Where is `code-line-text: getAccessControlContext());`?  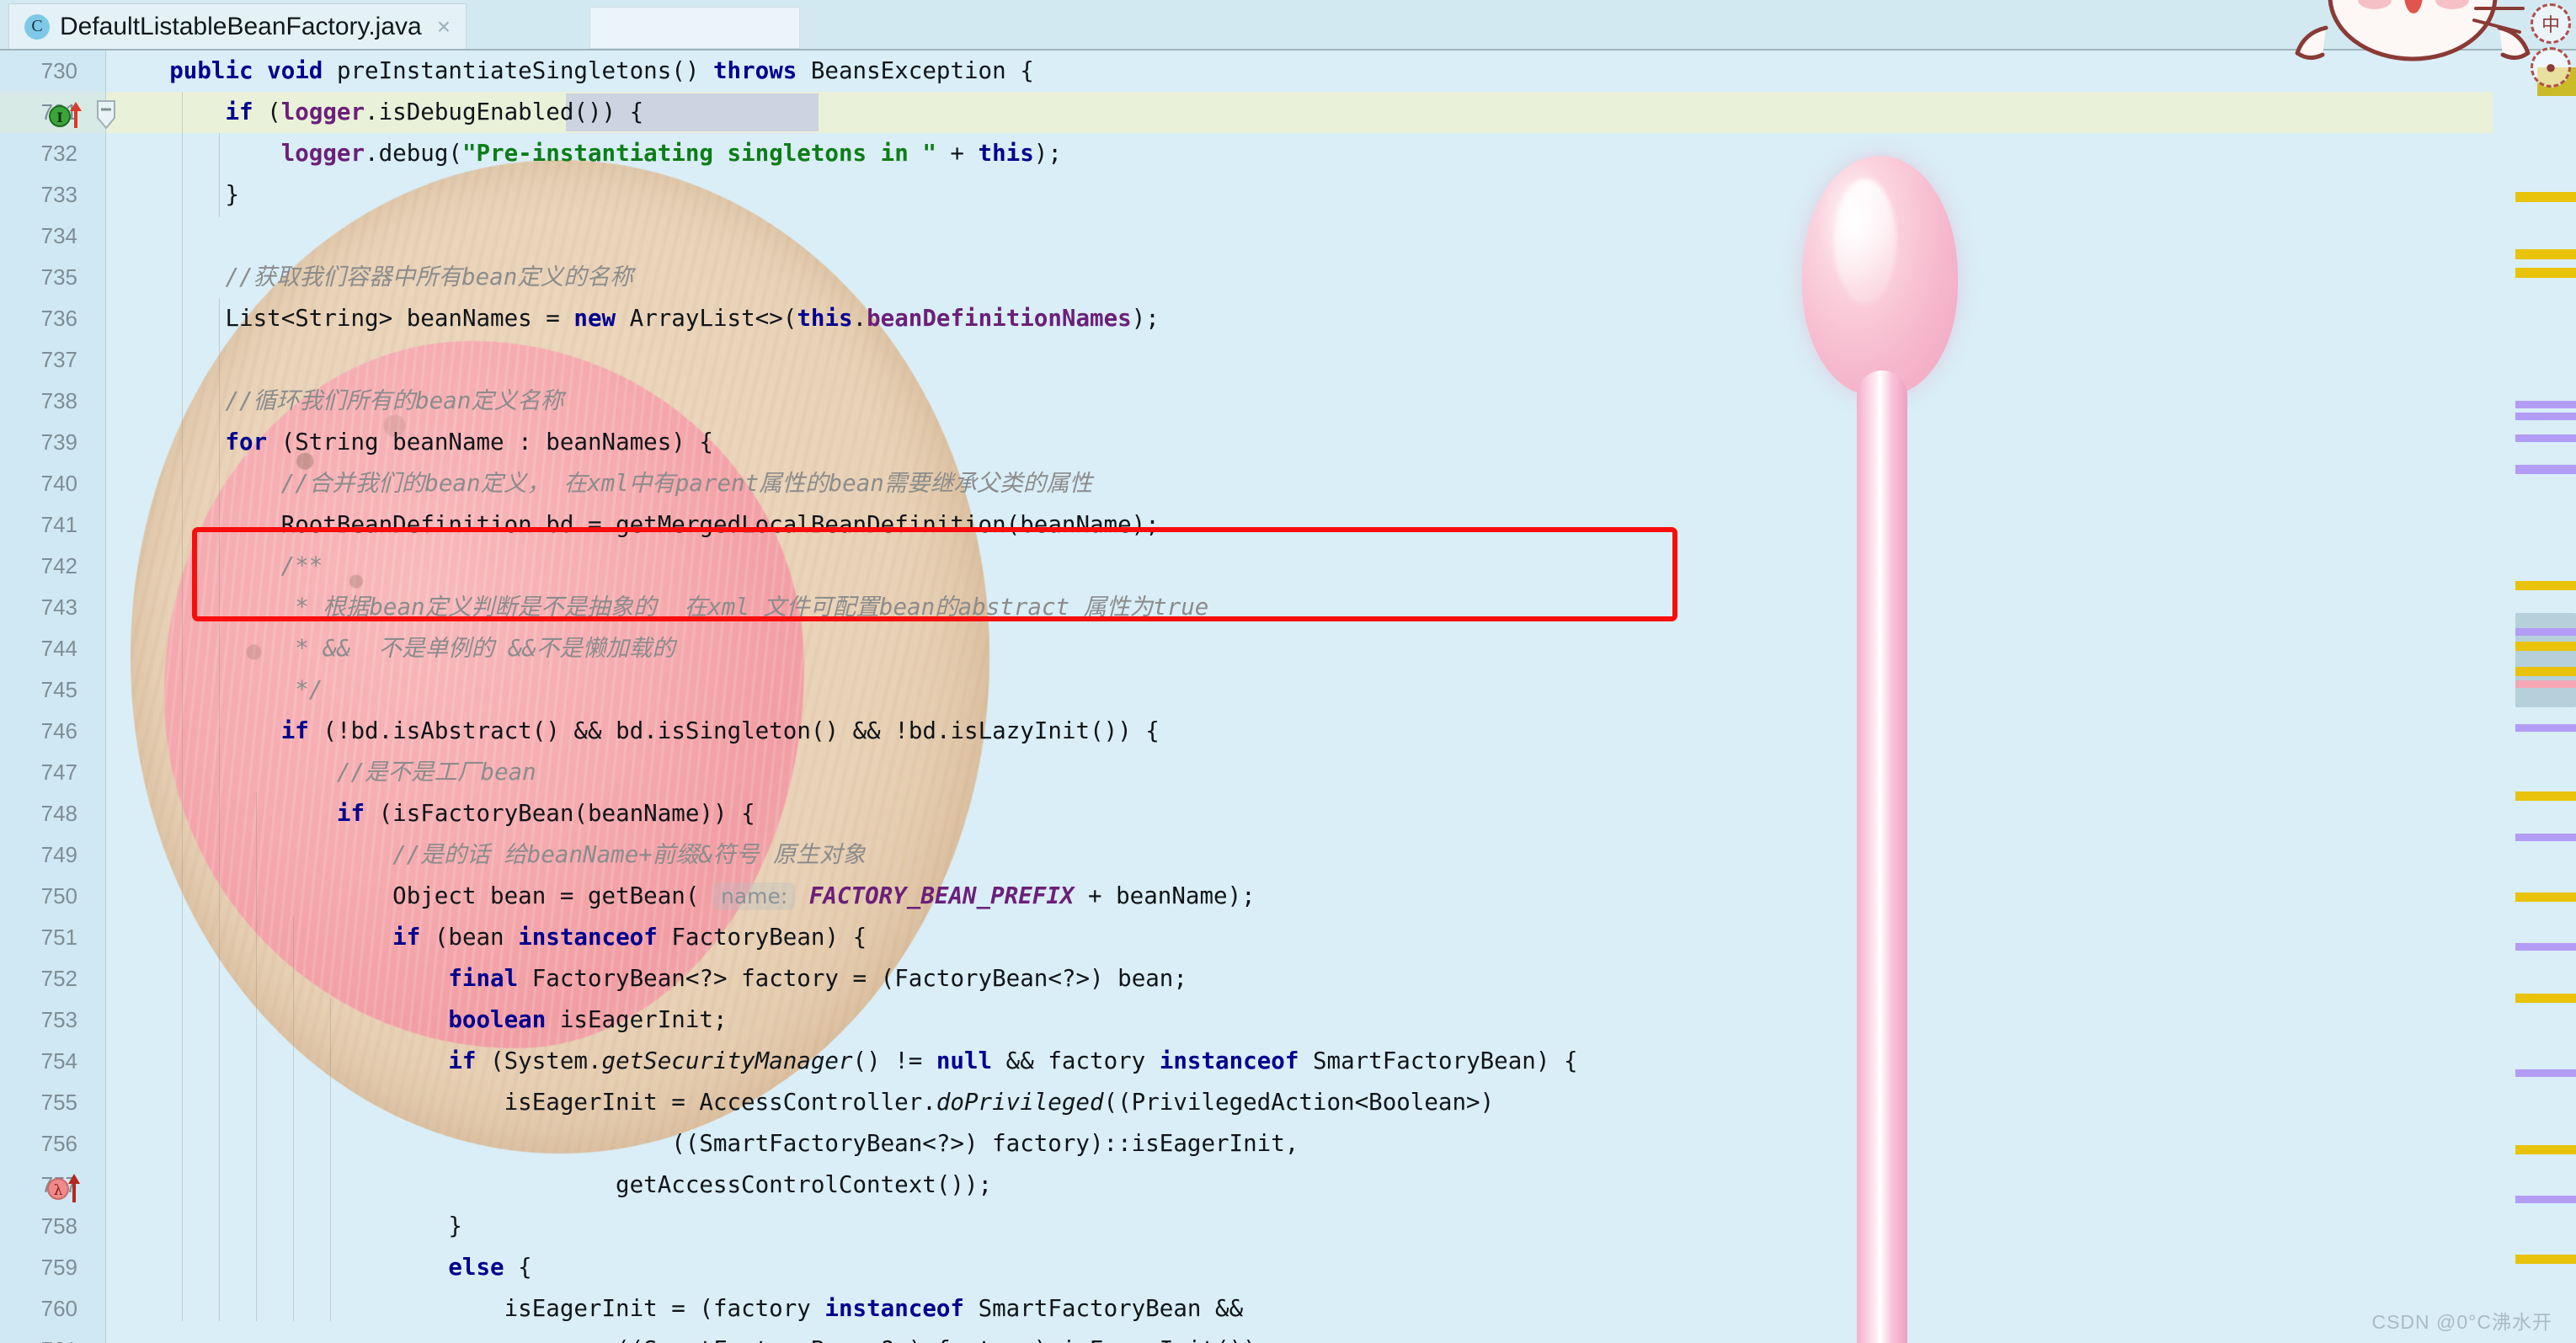 code-line-text: getAccessControlContext()); is located at coordinates (804, 1184).